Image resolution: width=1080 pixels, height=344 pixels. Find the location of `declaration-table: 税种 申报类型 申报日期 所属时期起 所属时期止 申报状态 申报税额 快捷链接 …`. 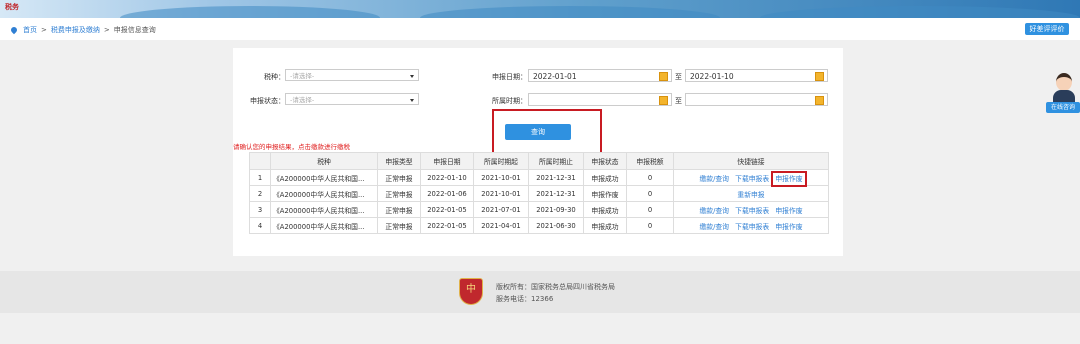

declaration-table: 税种 申报类型 申报日期 所属时期起 所属时期止 申报状态 申报税额 快捷链接 … is located at coordinates (539, 193).